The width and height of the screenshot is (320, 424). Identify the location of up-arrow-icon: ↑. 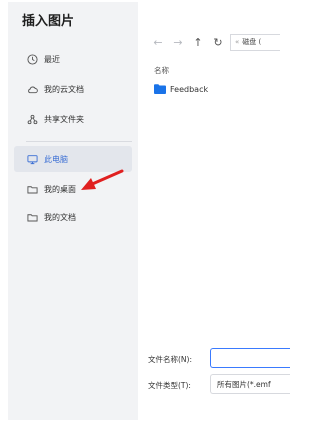
(198, 42).